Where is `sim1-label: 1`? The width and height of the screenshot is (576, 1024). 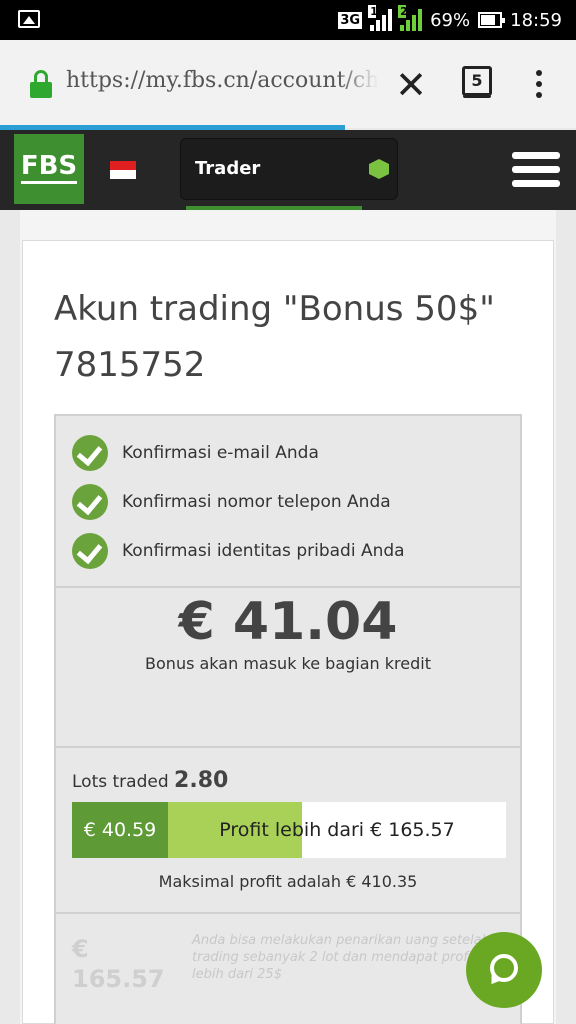 sim1-label: 1 is located at coordinates (373, 11).